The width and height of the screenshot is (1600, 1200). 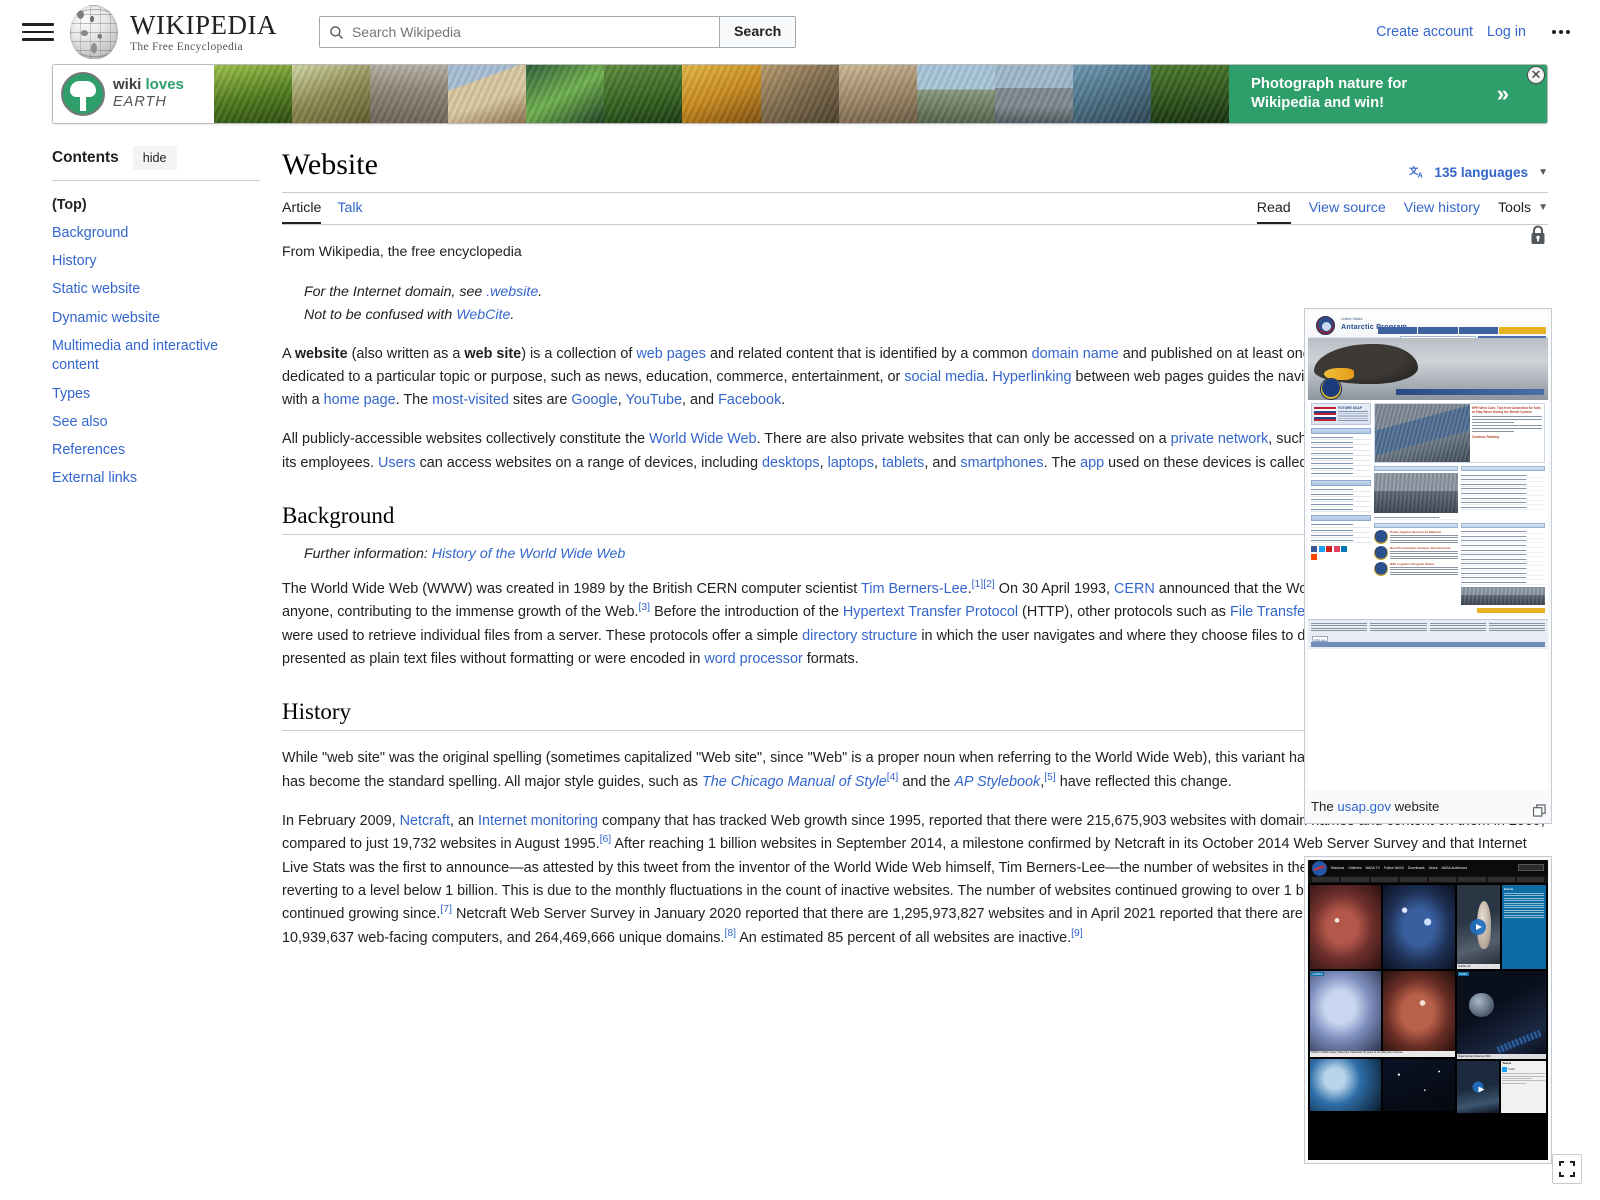 What do you see at coordinates (671, 354) in the screenshot?
I see `link-web-pages: web pages` at bounding box center [671, 354].